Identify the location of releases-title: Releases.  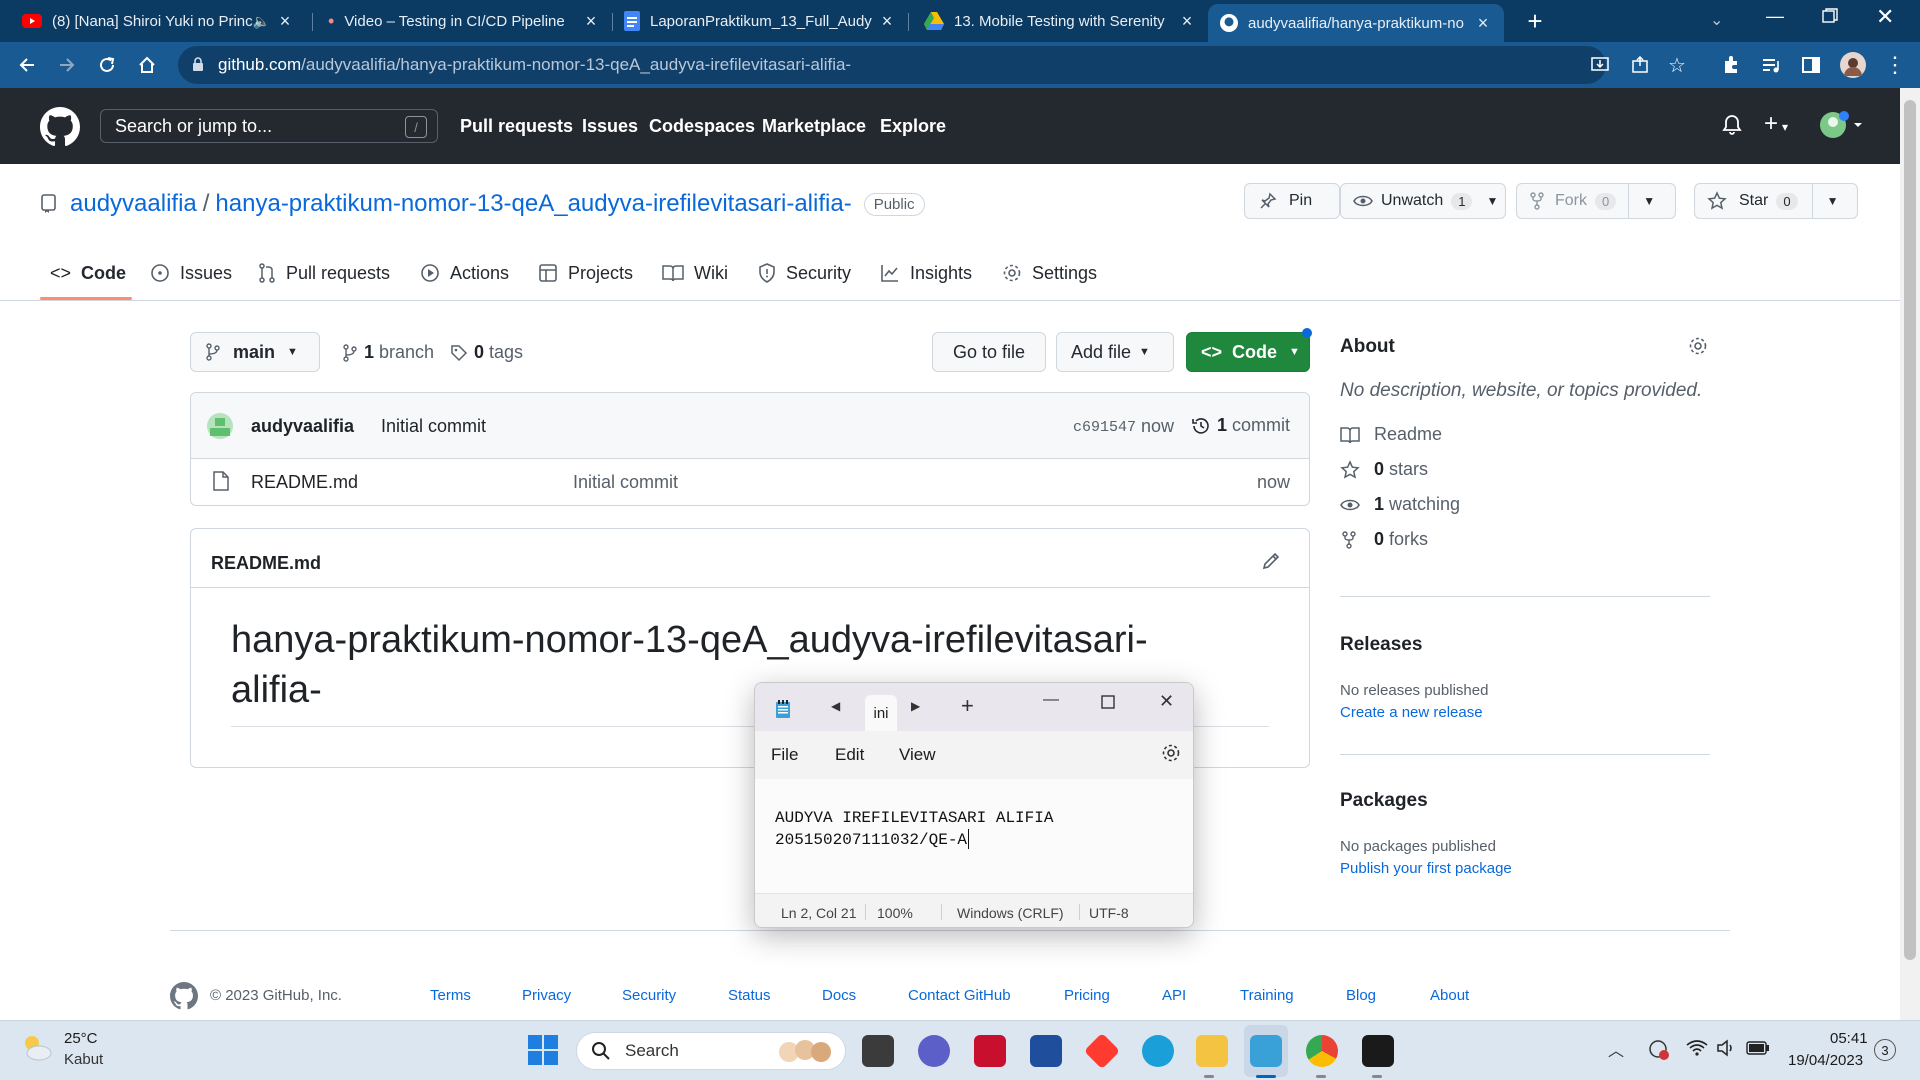
(1381, 645).